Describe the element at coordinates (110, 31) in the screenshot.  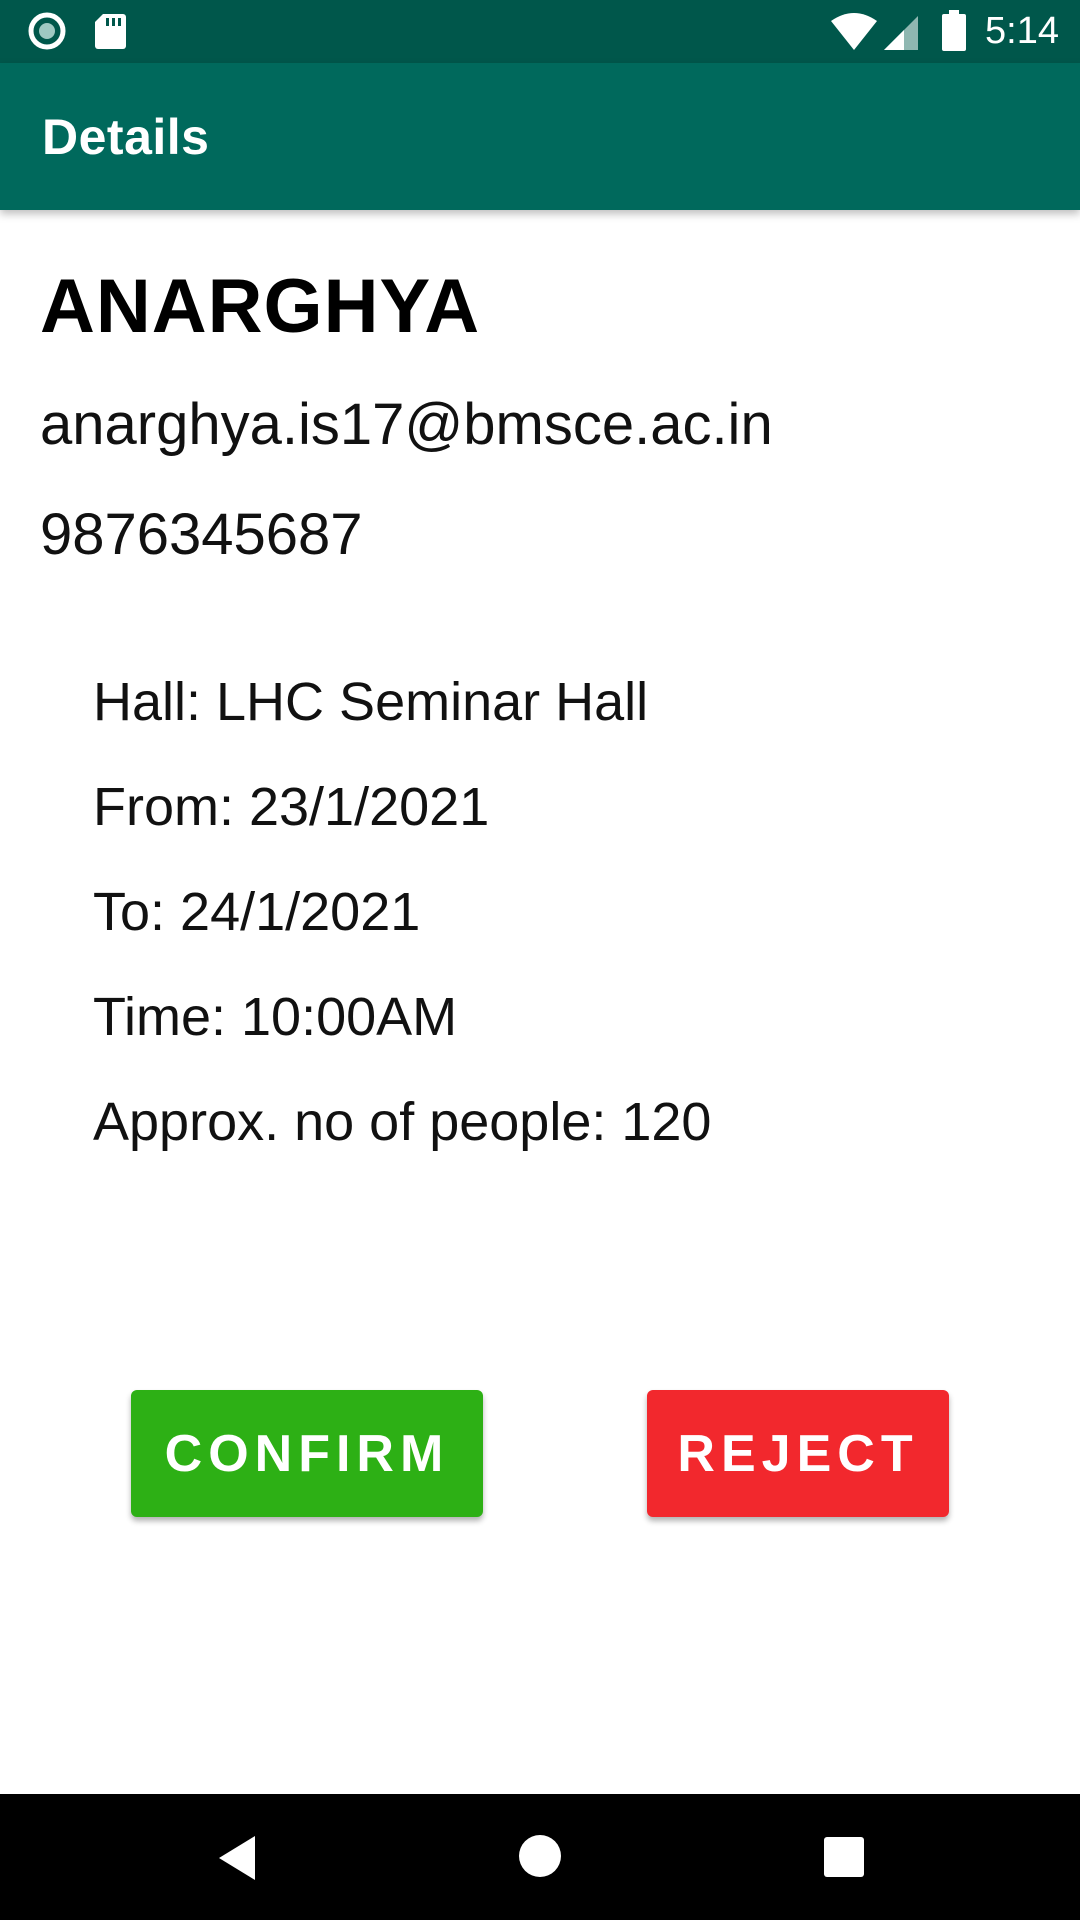
I see `sd-card-icon` at that location.